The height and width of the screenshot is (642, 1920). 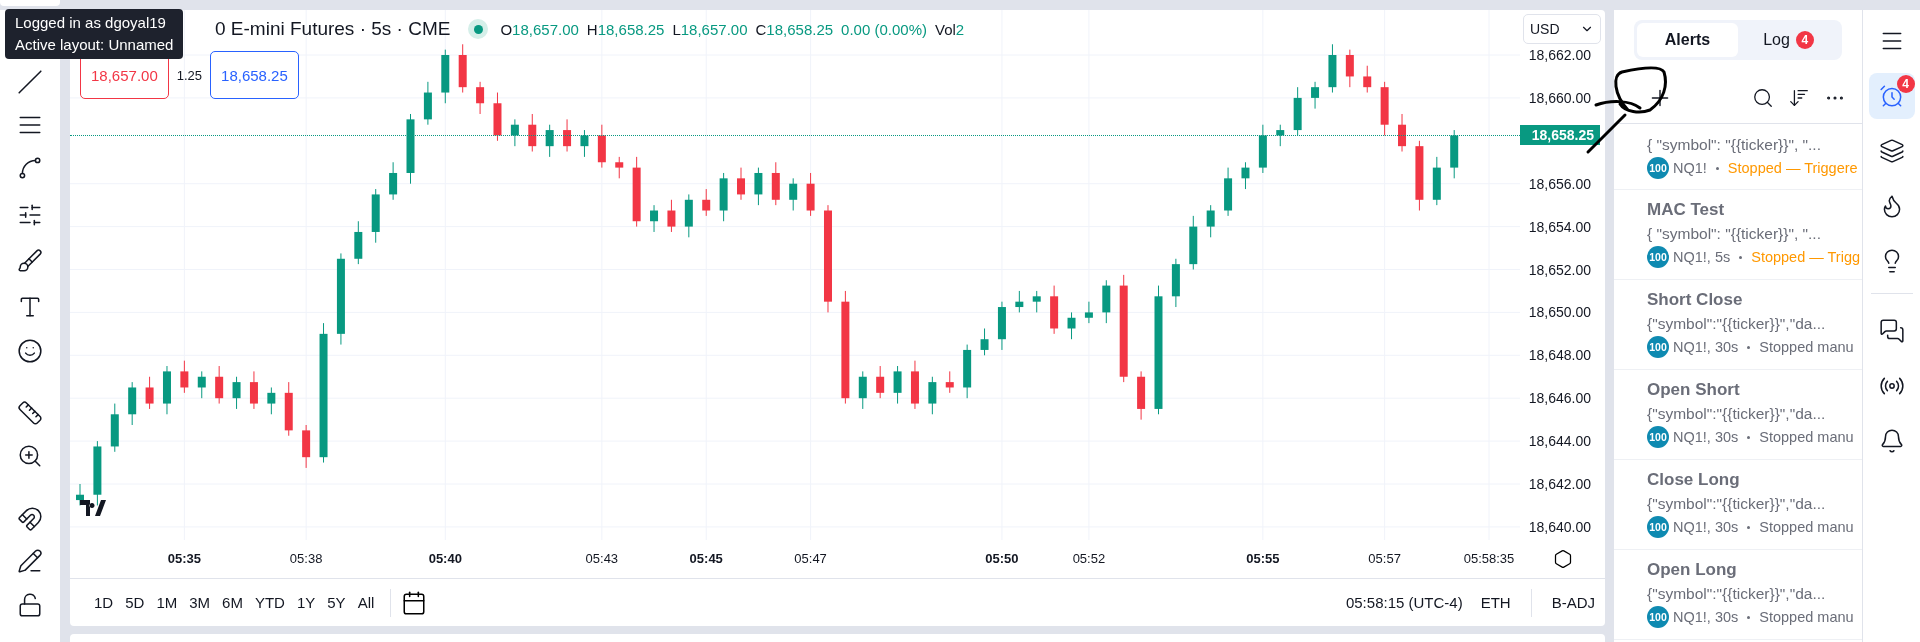 What do you see at coordinates (1559, 355) in the screenshot?
I see `price-axis-label: 18,648.00` at bounding box center [1559, 355].